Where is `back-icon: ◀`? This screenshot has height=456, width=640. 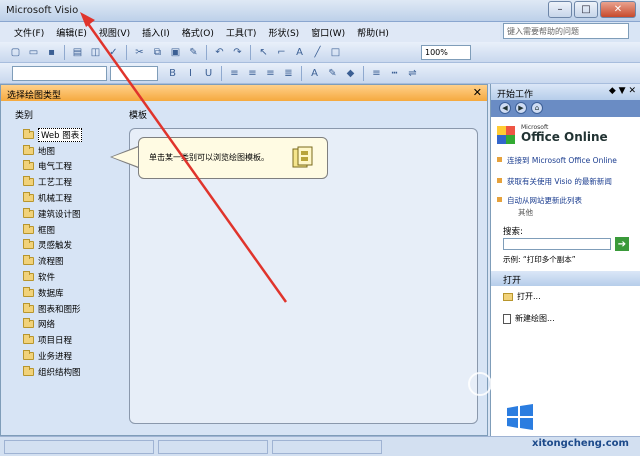
back-icon: ◀ is located at coordinates (505, 108).